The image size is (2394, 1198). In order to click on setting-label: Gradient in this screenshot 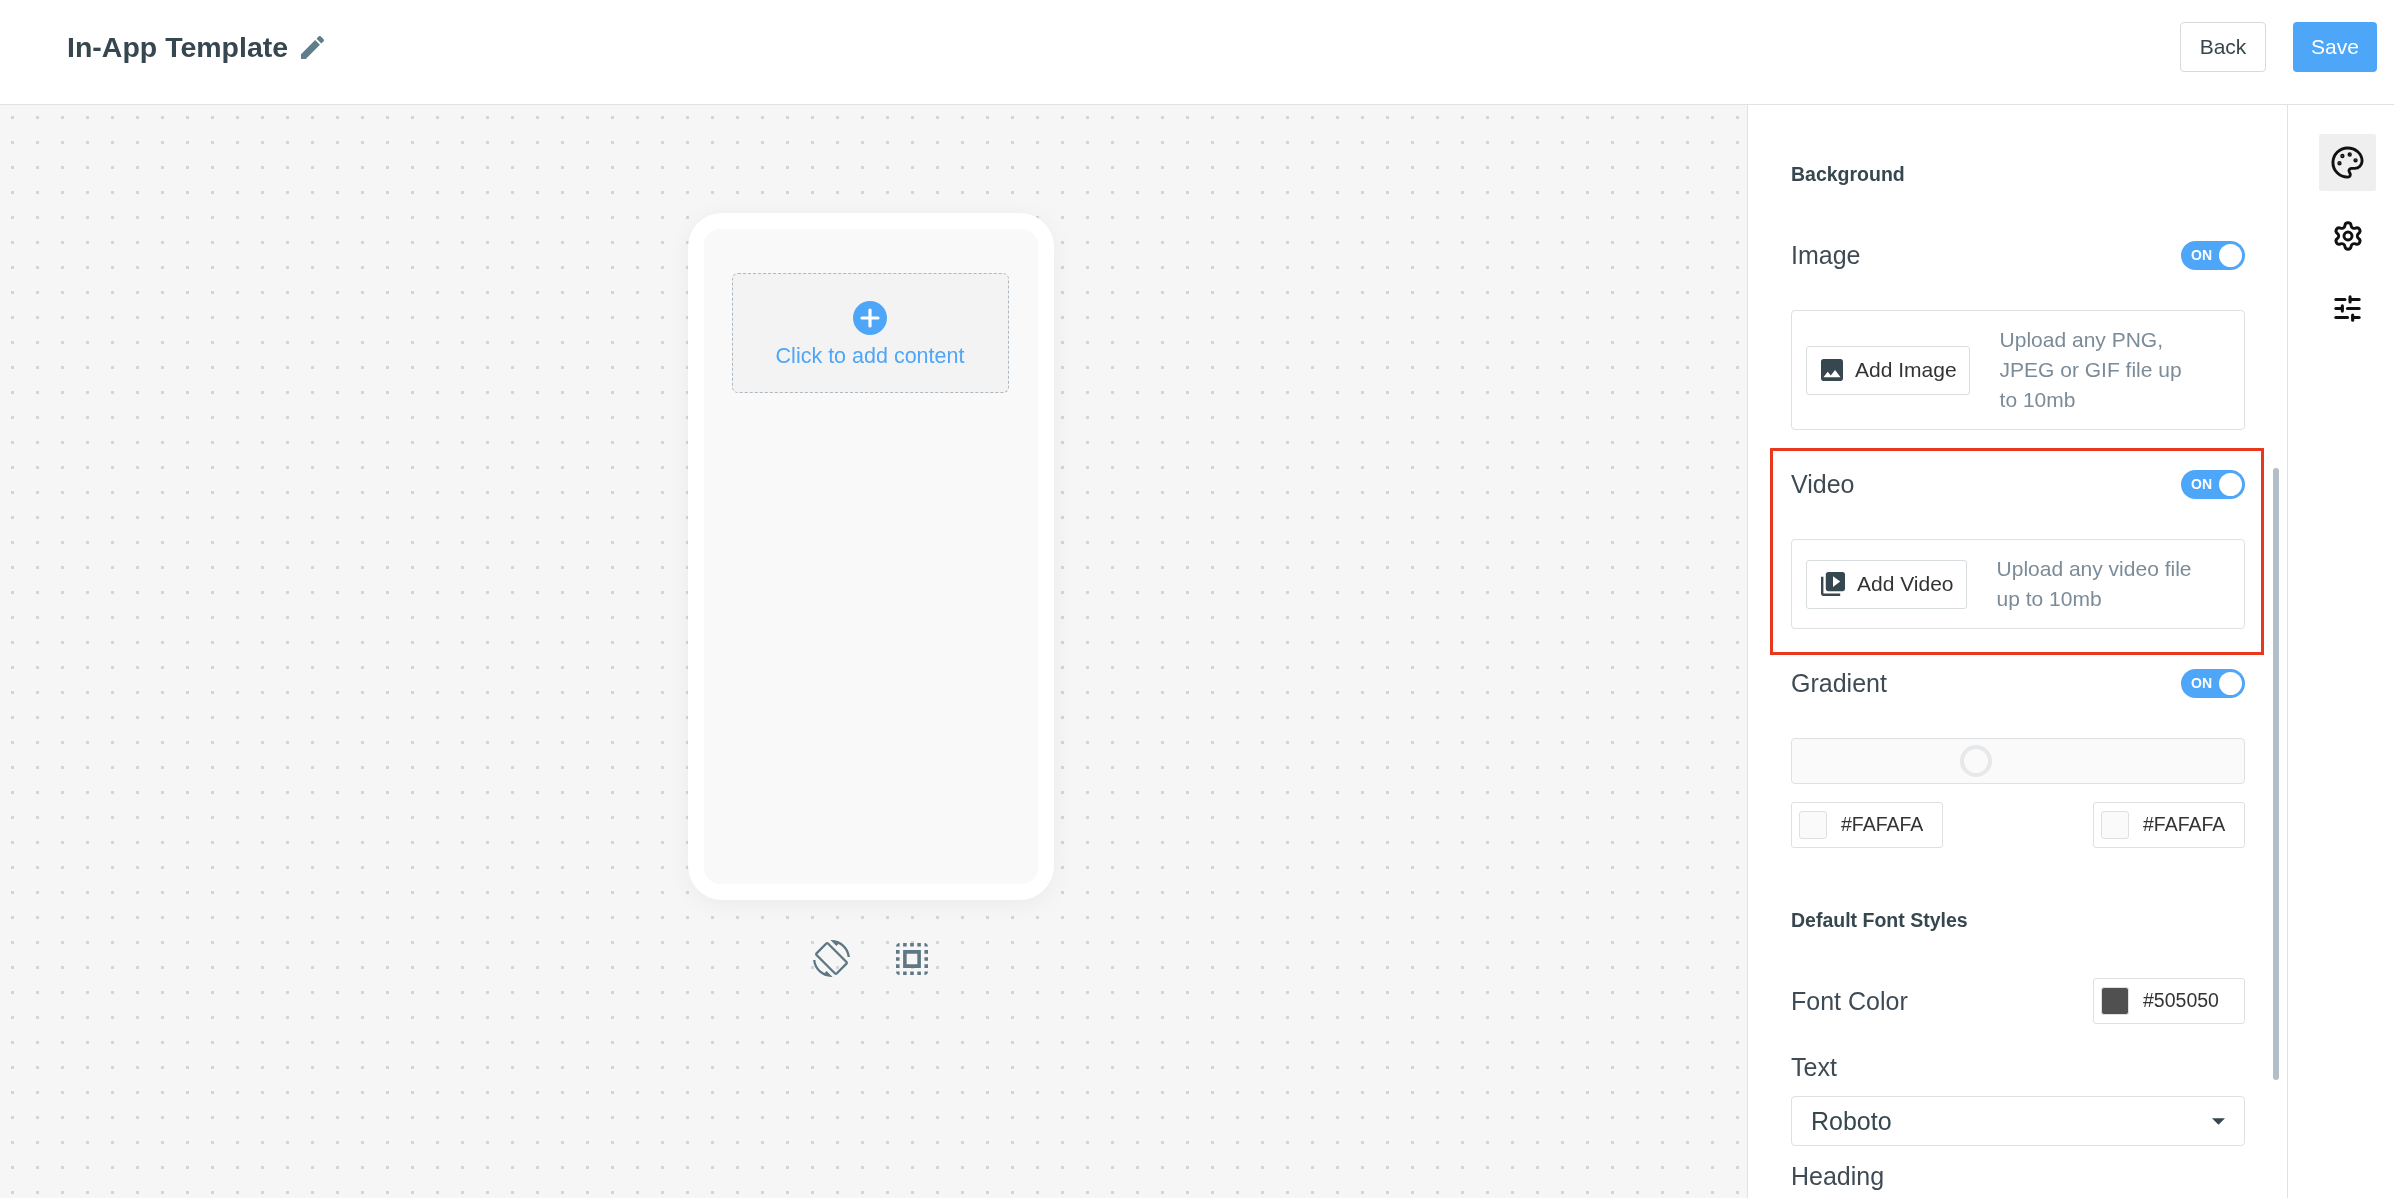, I will do `click(1839, 683)`.